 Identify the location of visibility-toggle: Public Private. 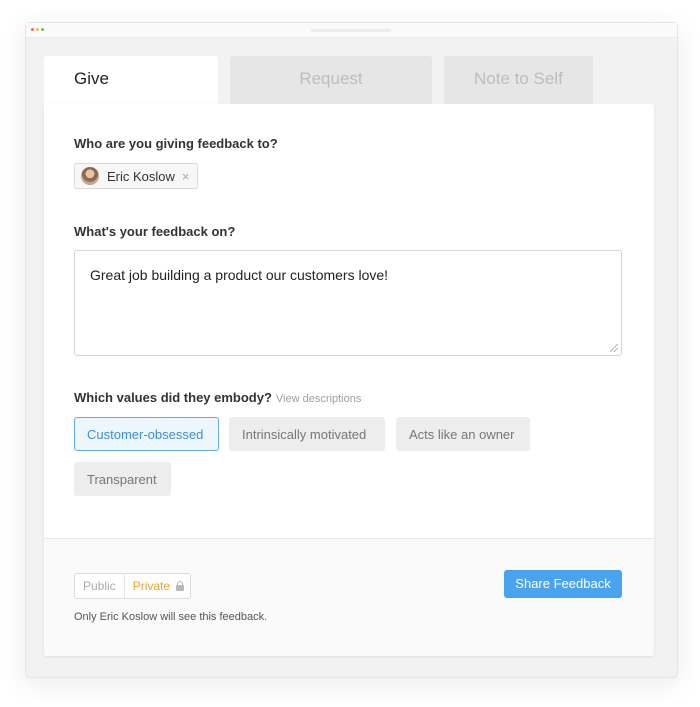
(133, 586).